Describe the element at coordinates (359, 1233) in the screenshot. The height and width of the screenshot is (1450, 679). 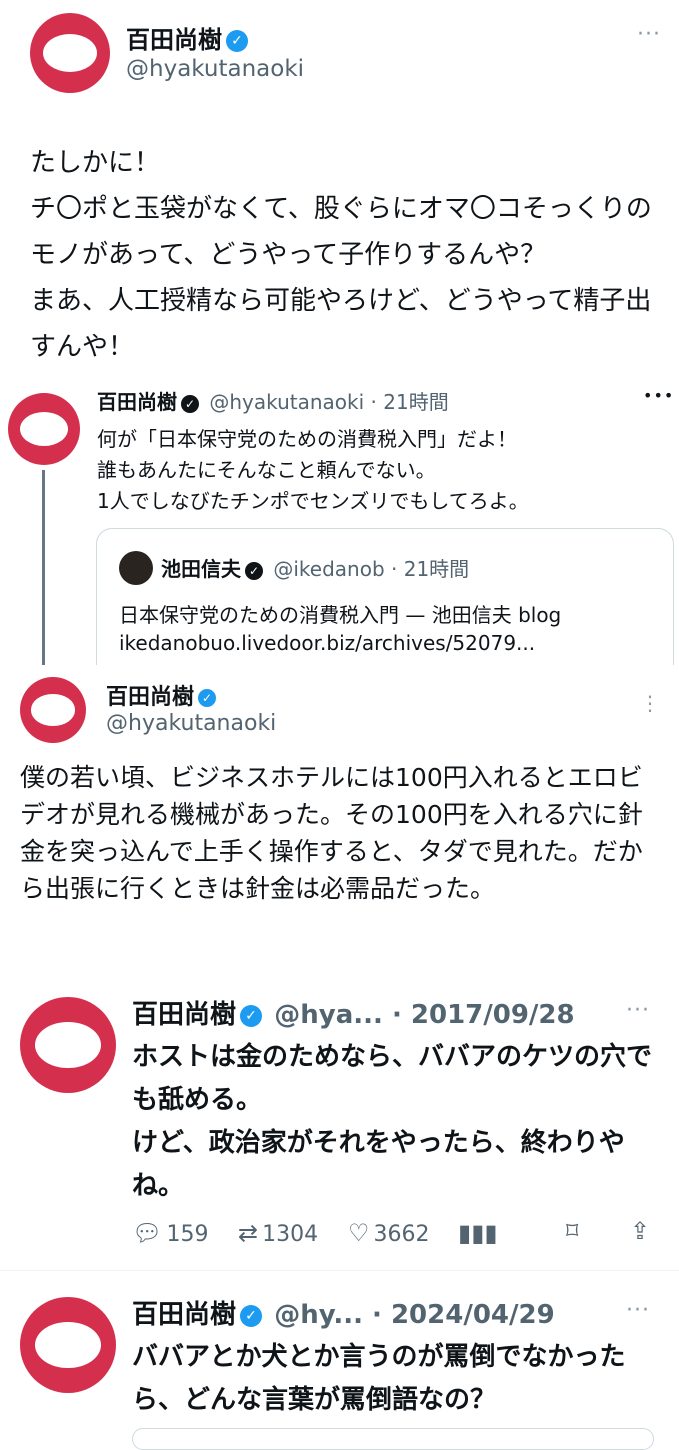
I see `like-icon: ♡` at that location.